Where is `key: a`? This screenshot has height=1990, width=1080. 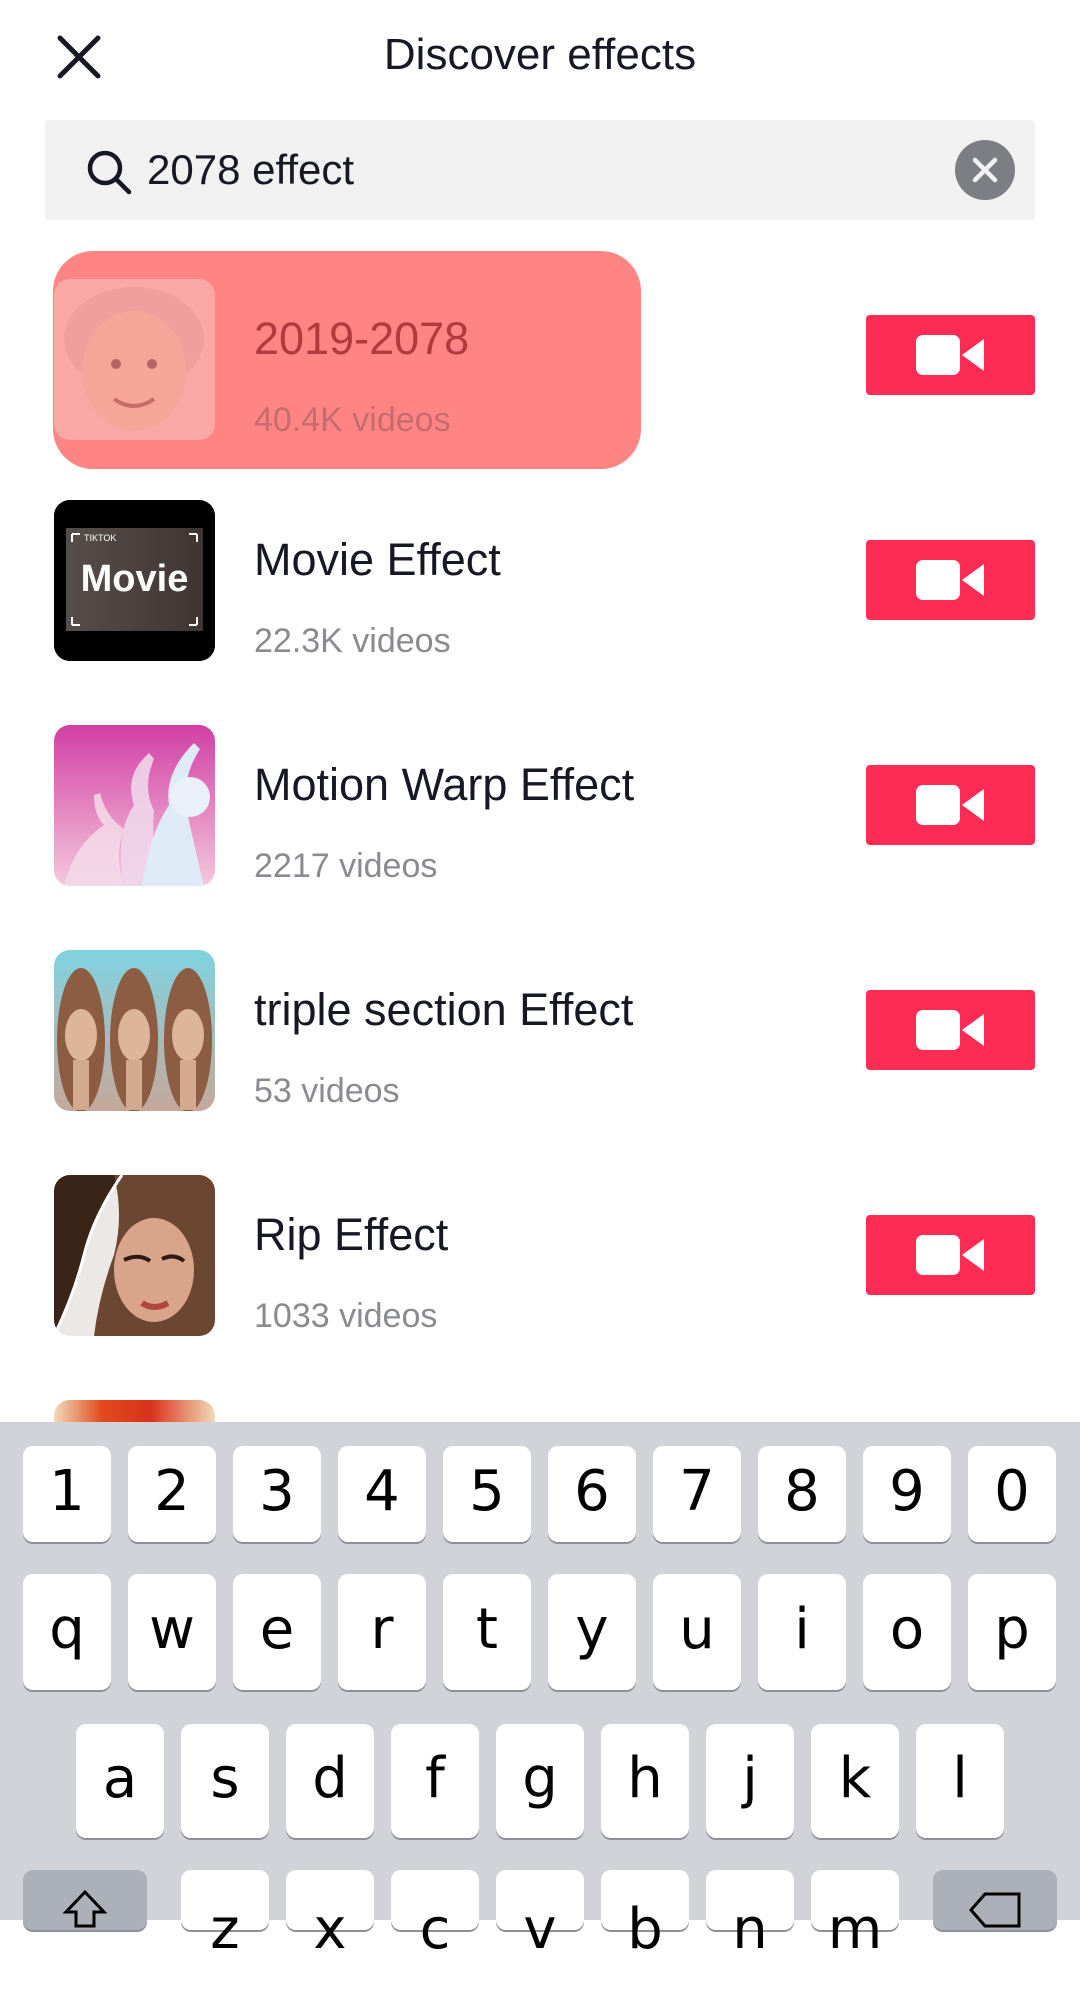 key: a is located at coordinates (120, 1781).